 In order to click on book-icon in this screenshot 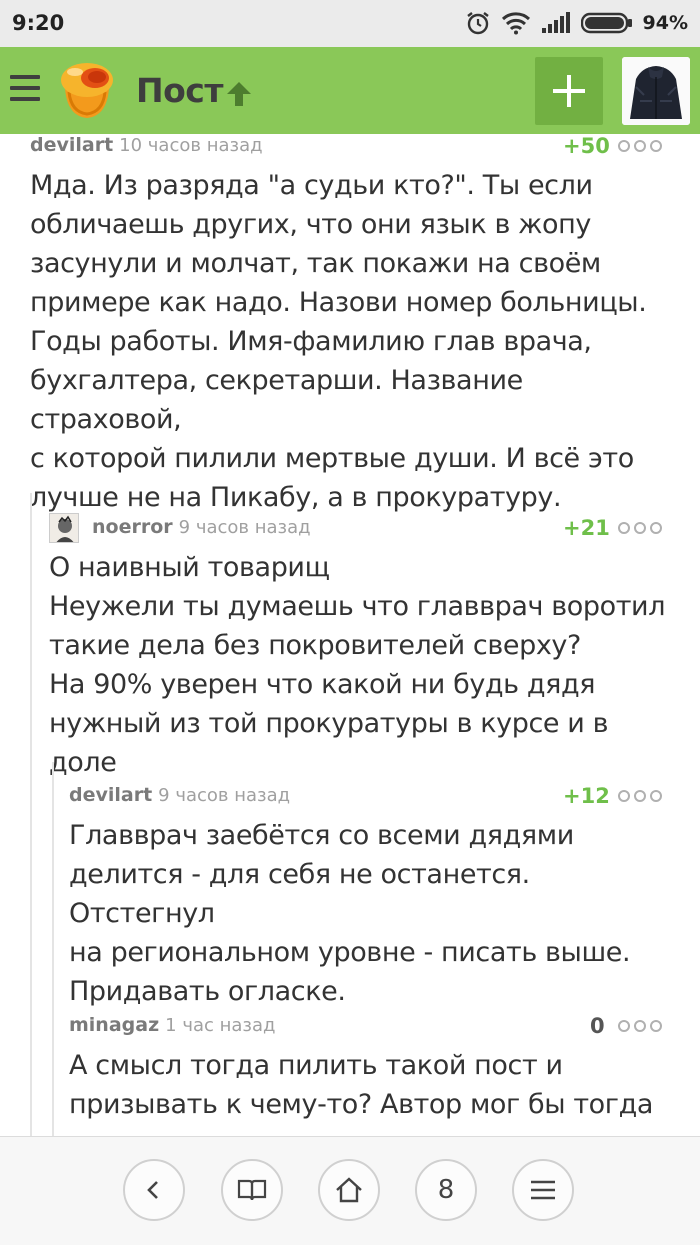, I will do `click(252, 1190)`.